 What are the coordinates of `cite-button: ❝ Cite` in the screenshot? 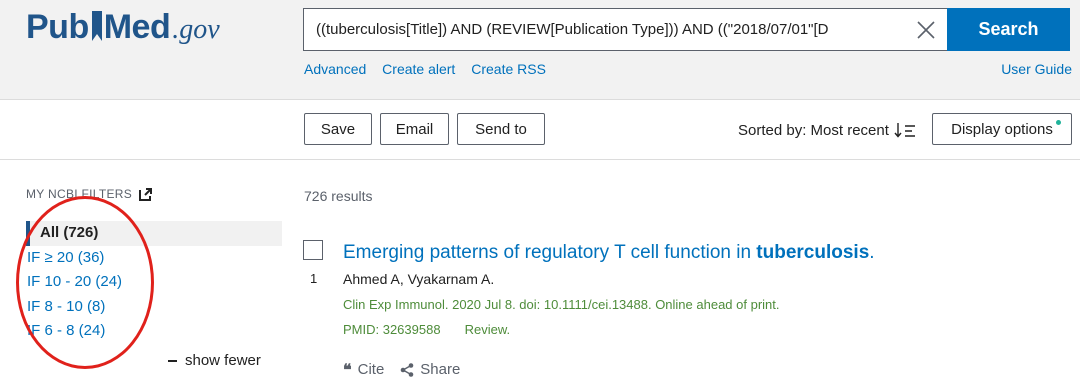 It's located at (363, 369).